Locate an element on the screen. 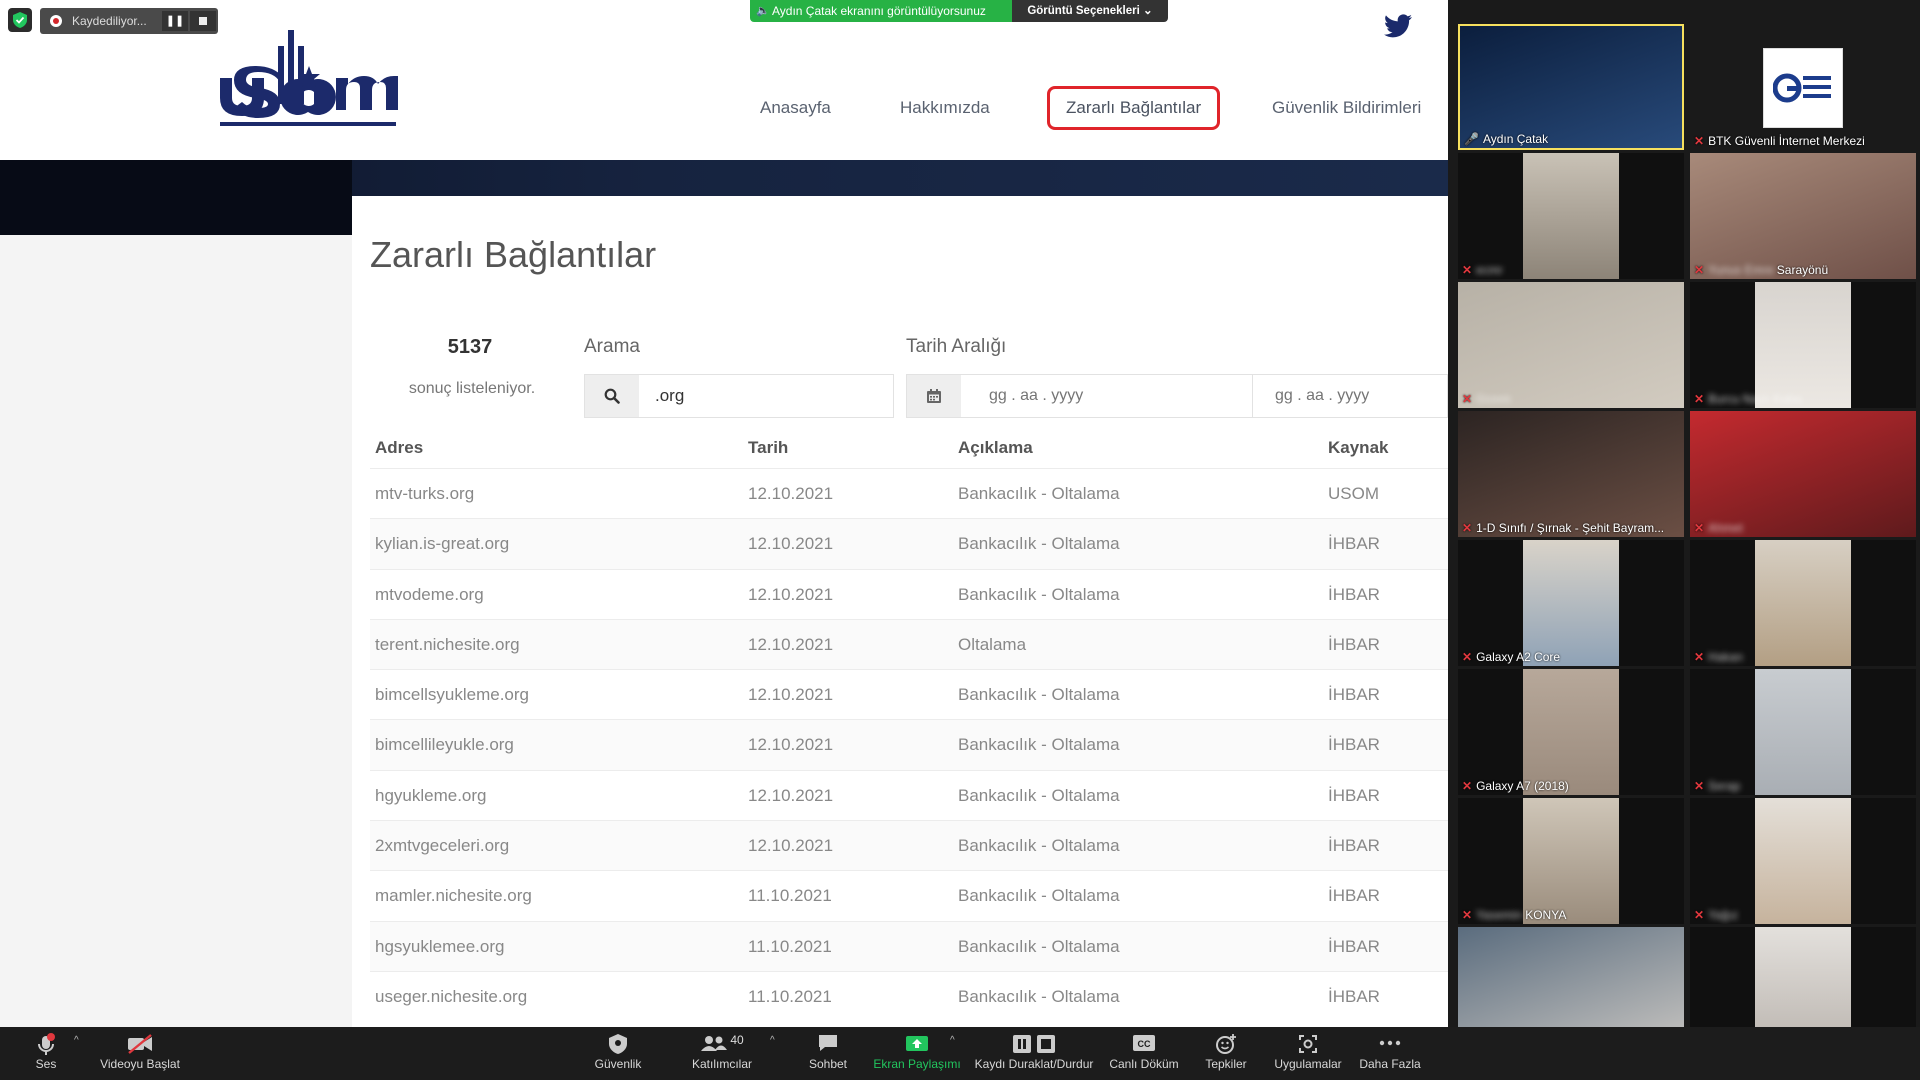 This screenshot has width=1920, height=1080. participant-tile: ✕ Hakan is located at coordinates (1803, 603).